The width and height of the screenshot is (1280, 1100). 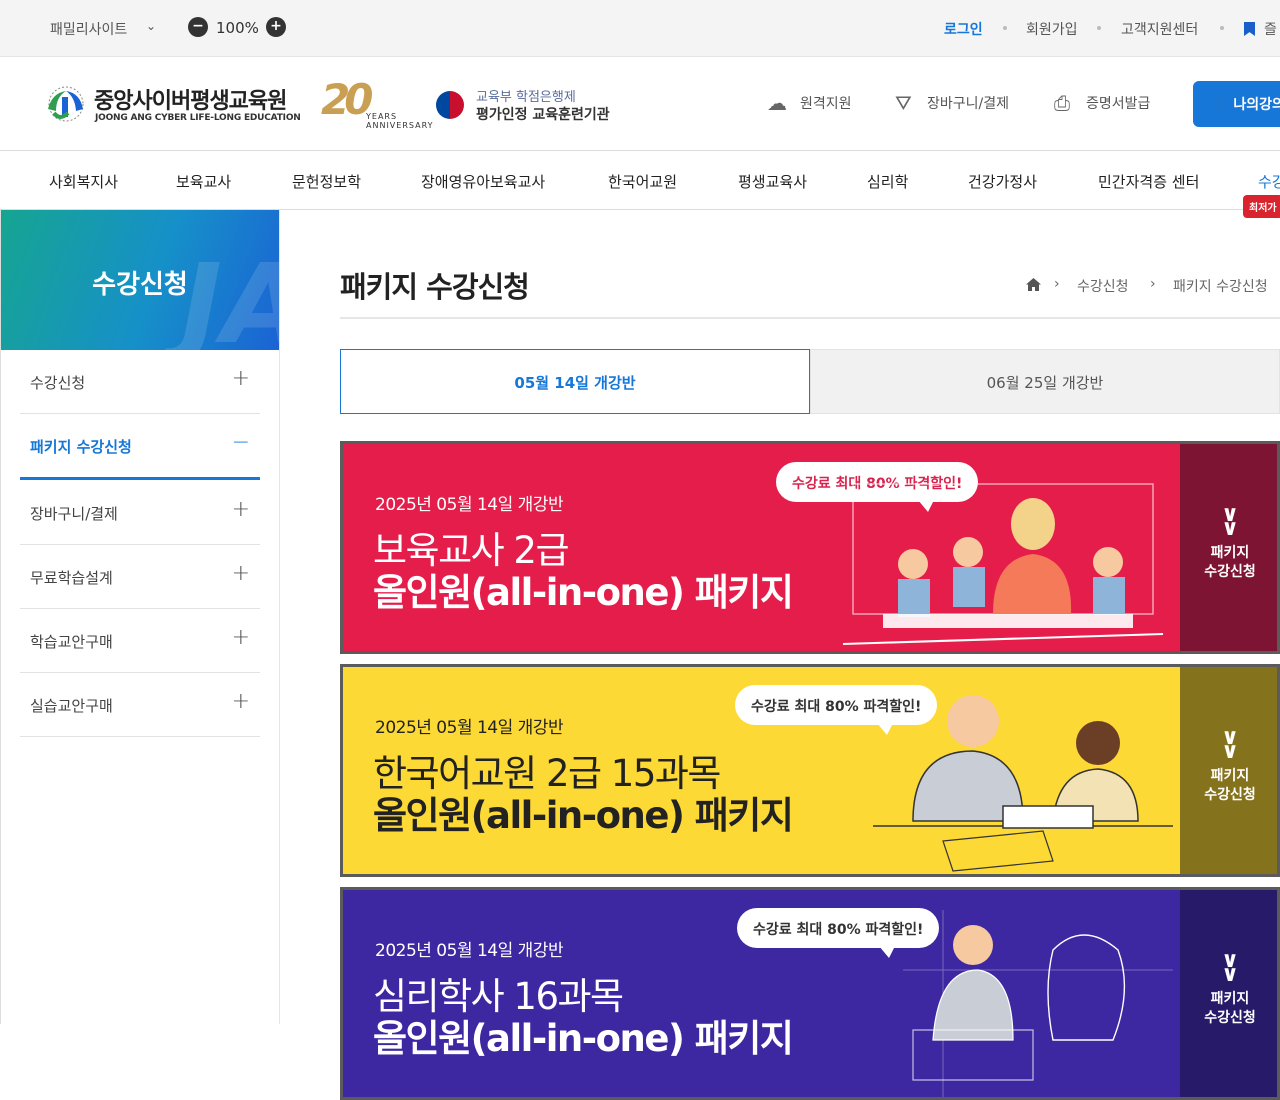 What do you see at coordinates (140, 447) in the screenshot?
I see `sidebar-item-package: 패키지 수강신청 −` at bounding box center [140, 447].